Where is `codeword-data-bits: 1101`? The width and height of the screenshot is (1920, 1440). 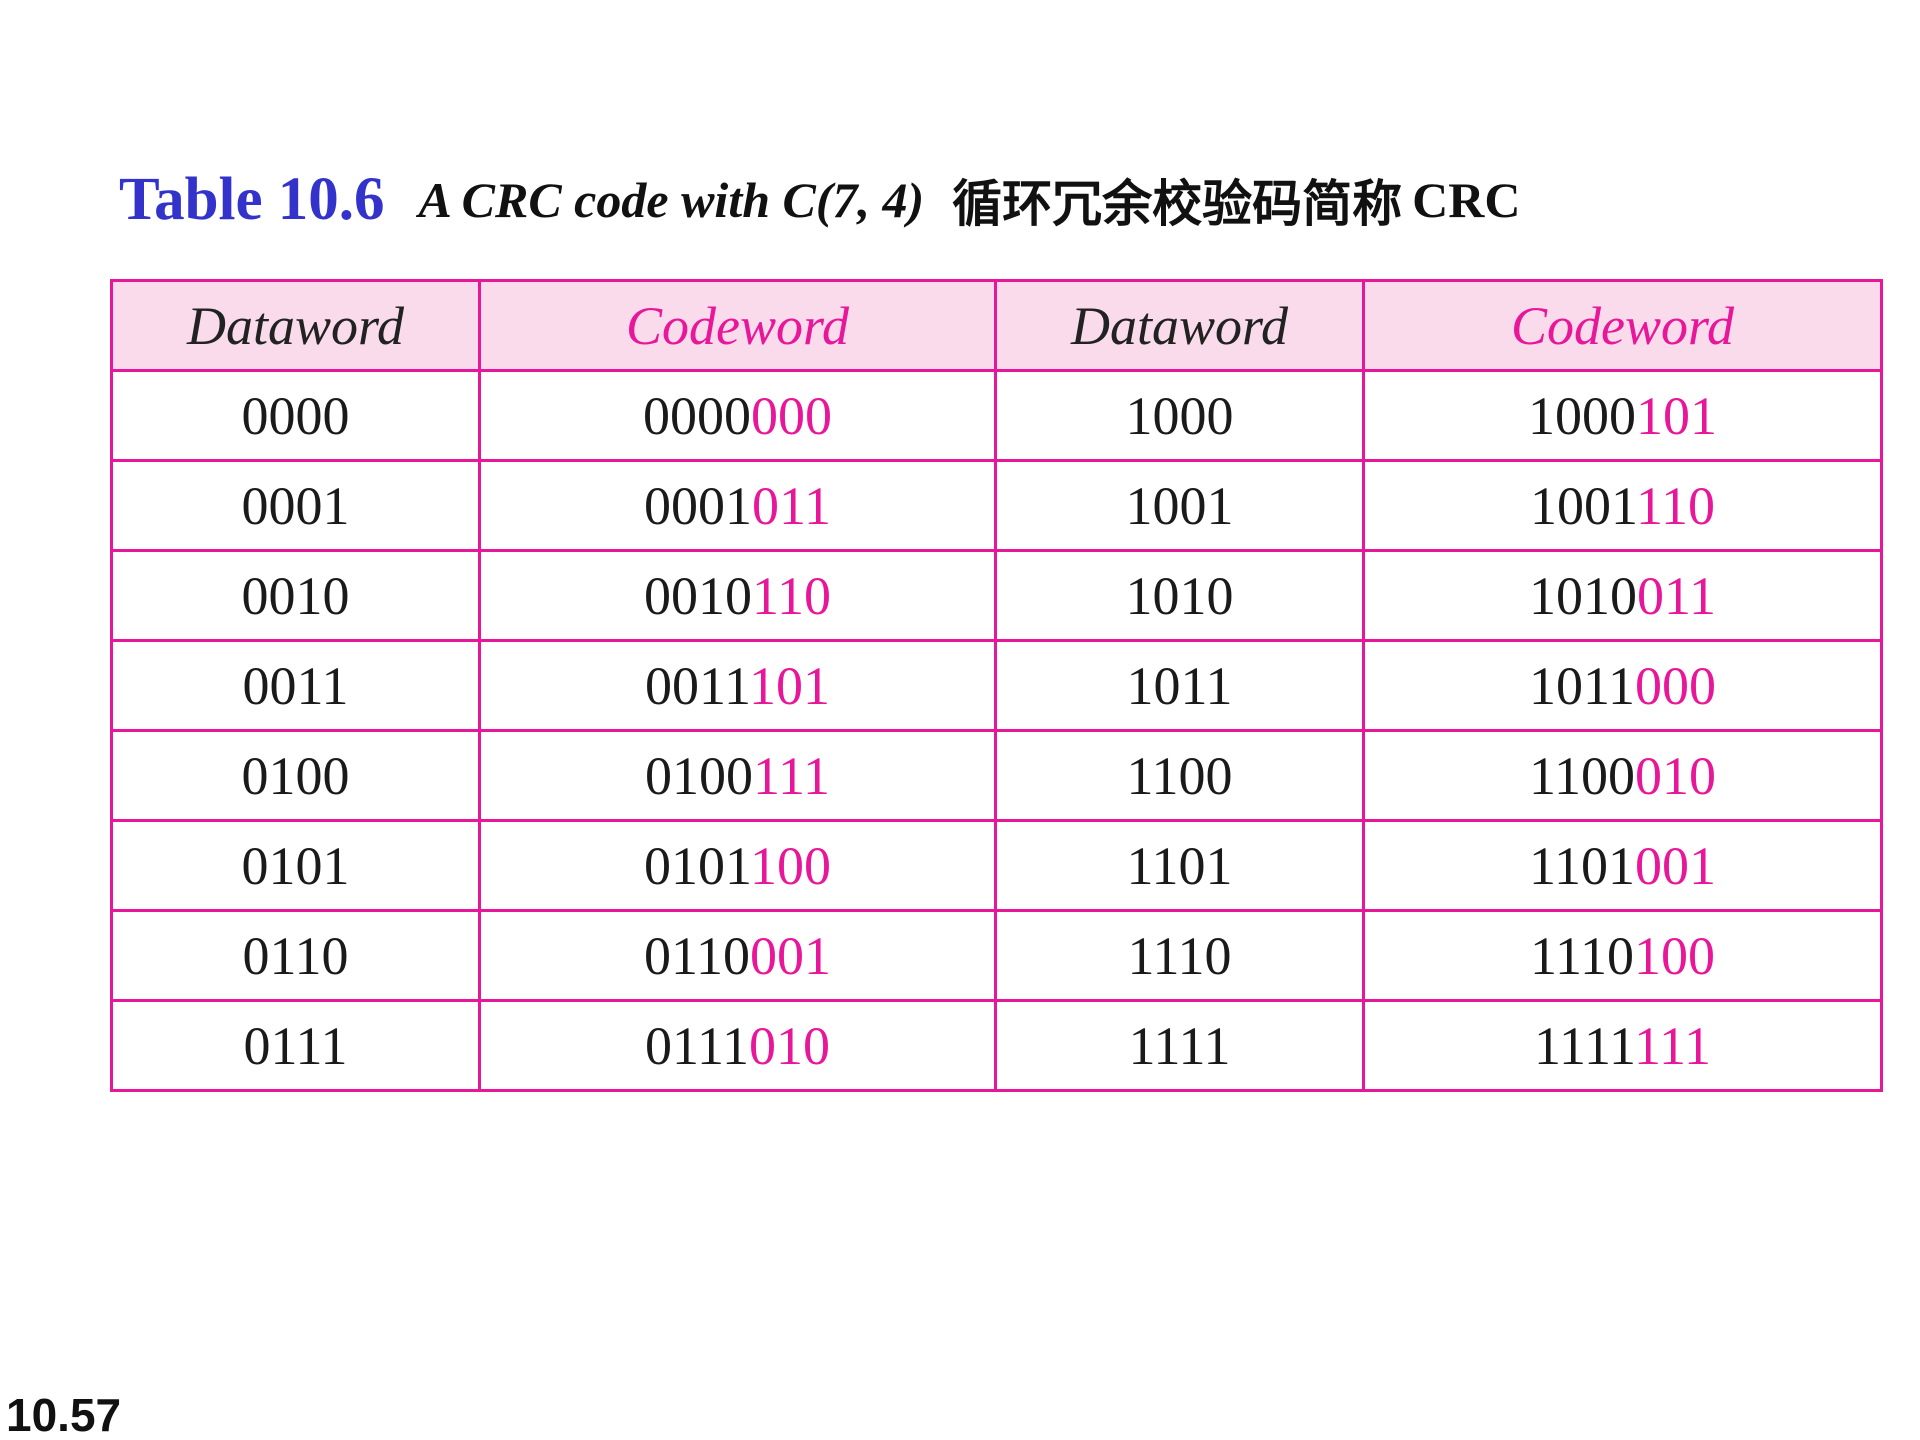 codeword-data-bits: 1101 is located at coordinates (1582, 865).